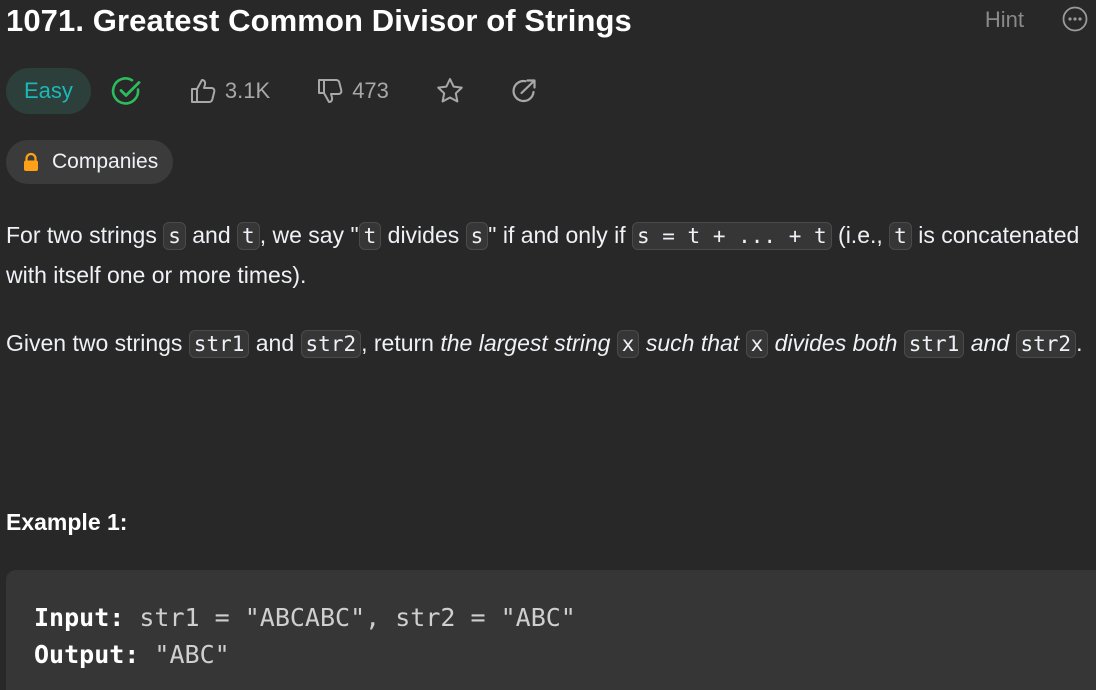  I want to click on problem-meta-row: Easy 3.1K 473, so click(272, 91).